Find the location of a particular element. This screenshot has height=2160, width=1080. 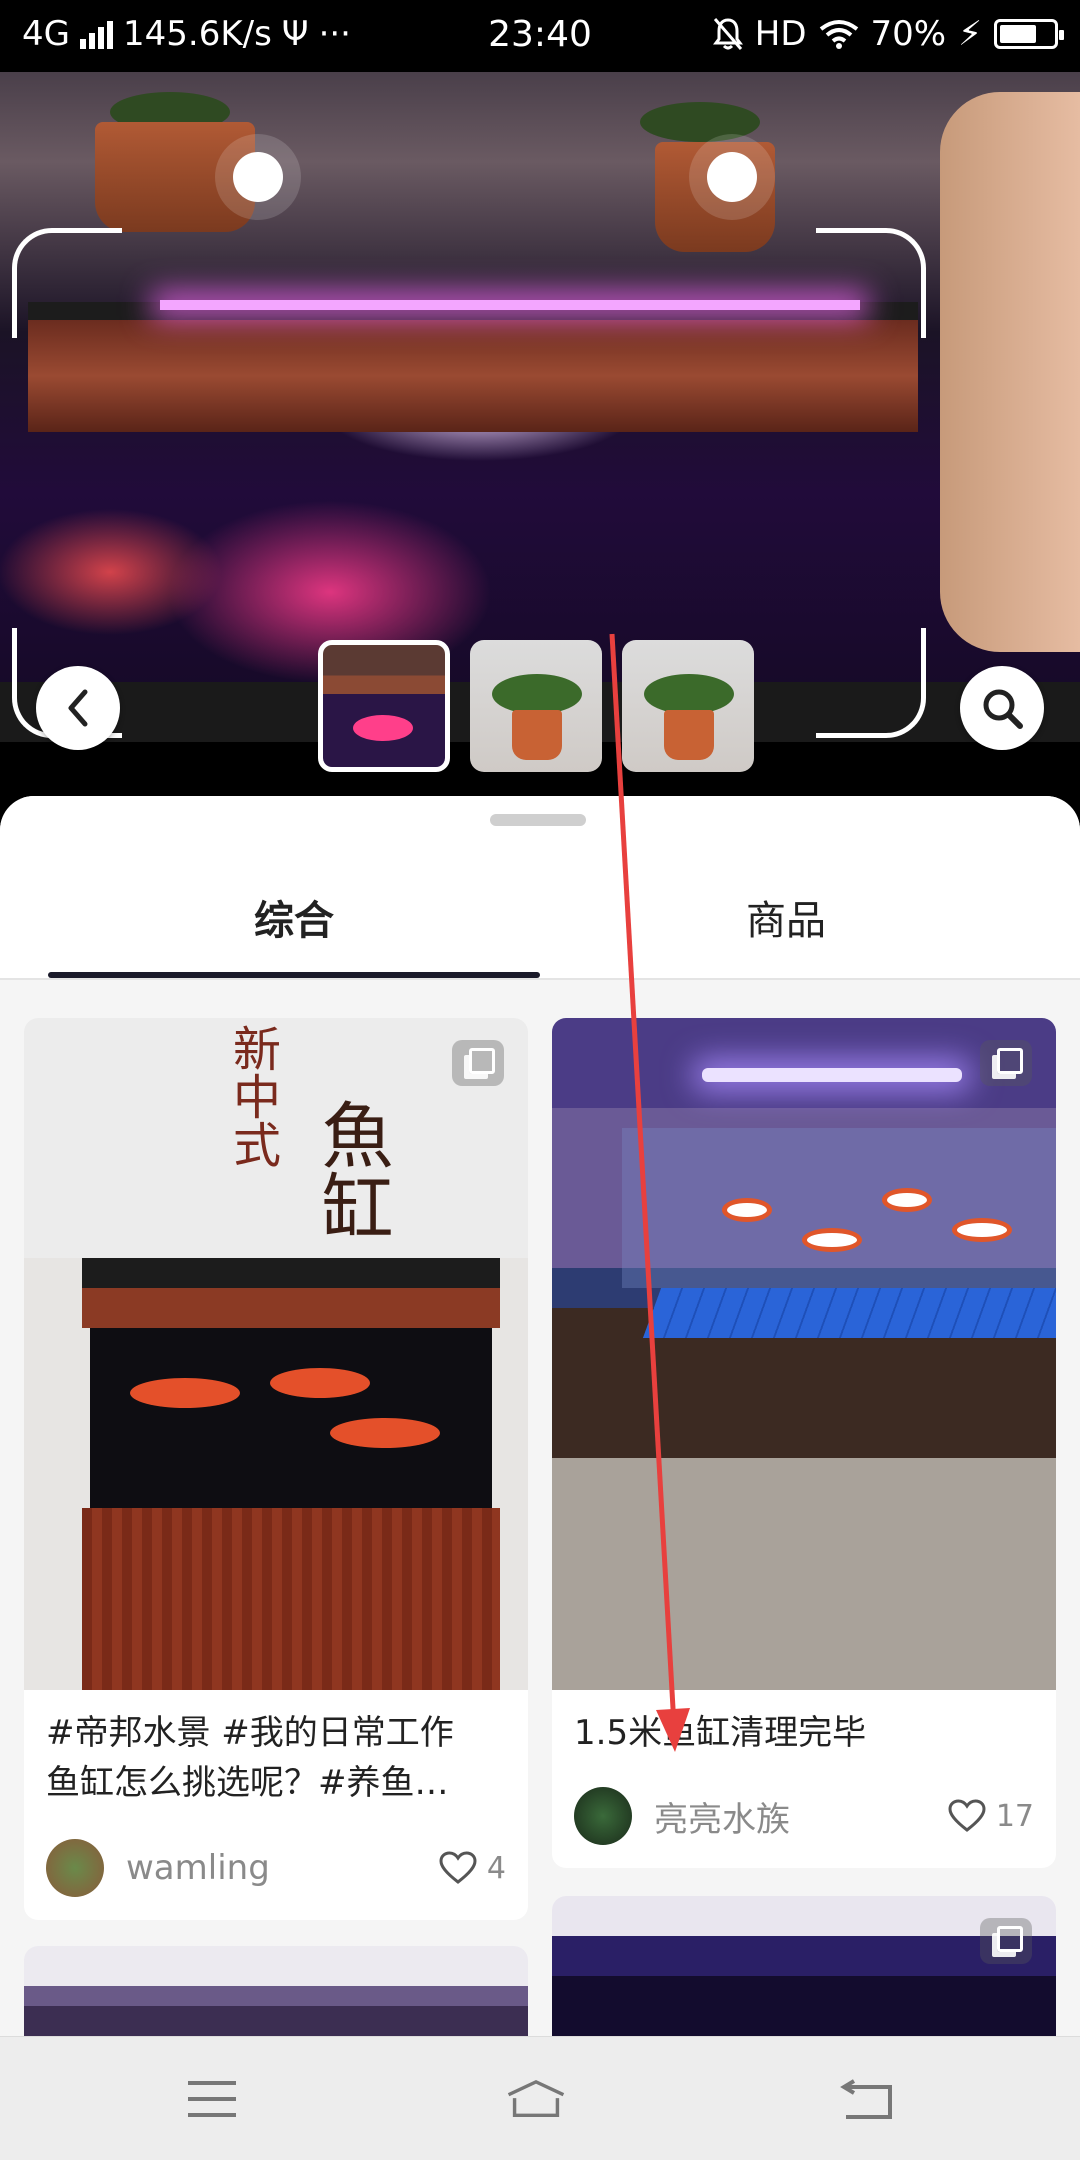

tank-tiles is located at coordinates (849, 1313).